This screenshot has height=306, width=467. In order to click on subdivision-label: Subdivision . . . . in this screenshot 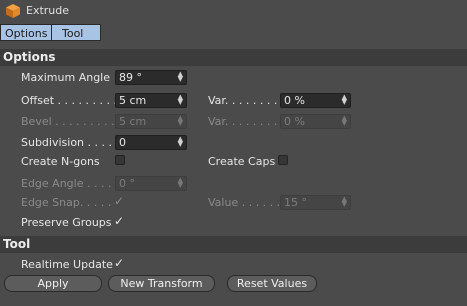, I will do `click(67, 142)`.